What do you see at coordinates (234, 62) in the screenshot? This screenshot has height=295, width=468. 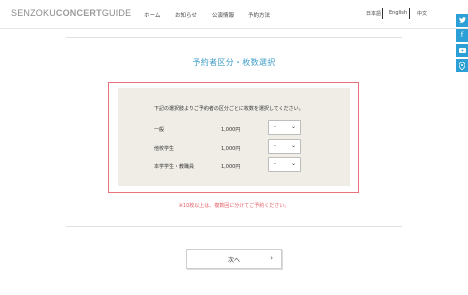 I see `page-title: 予約者区分・枚数選択` at bounding box center [234, 62].